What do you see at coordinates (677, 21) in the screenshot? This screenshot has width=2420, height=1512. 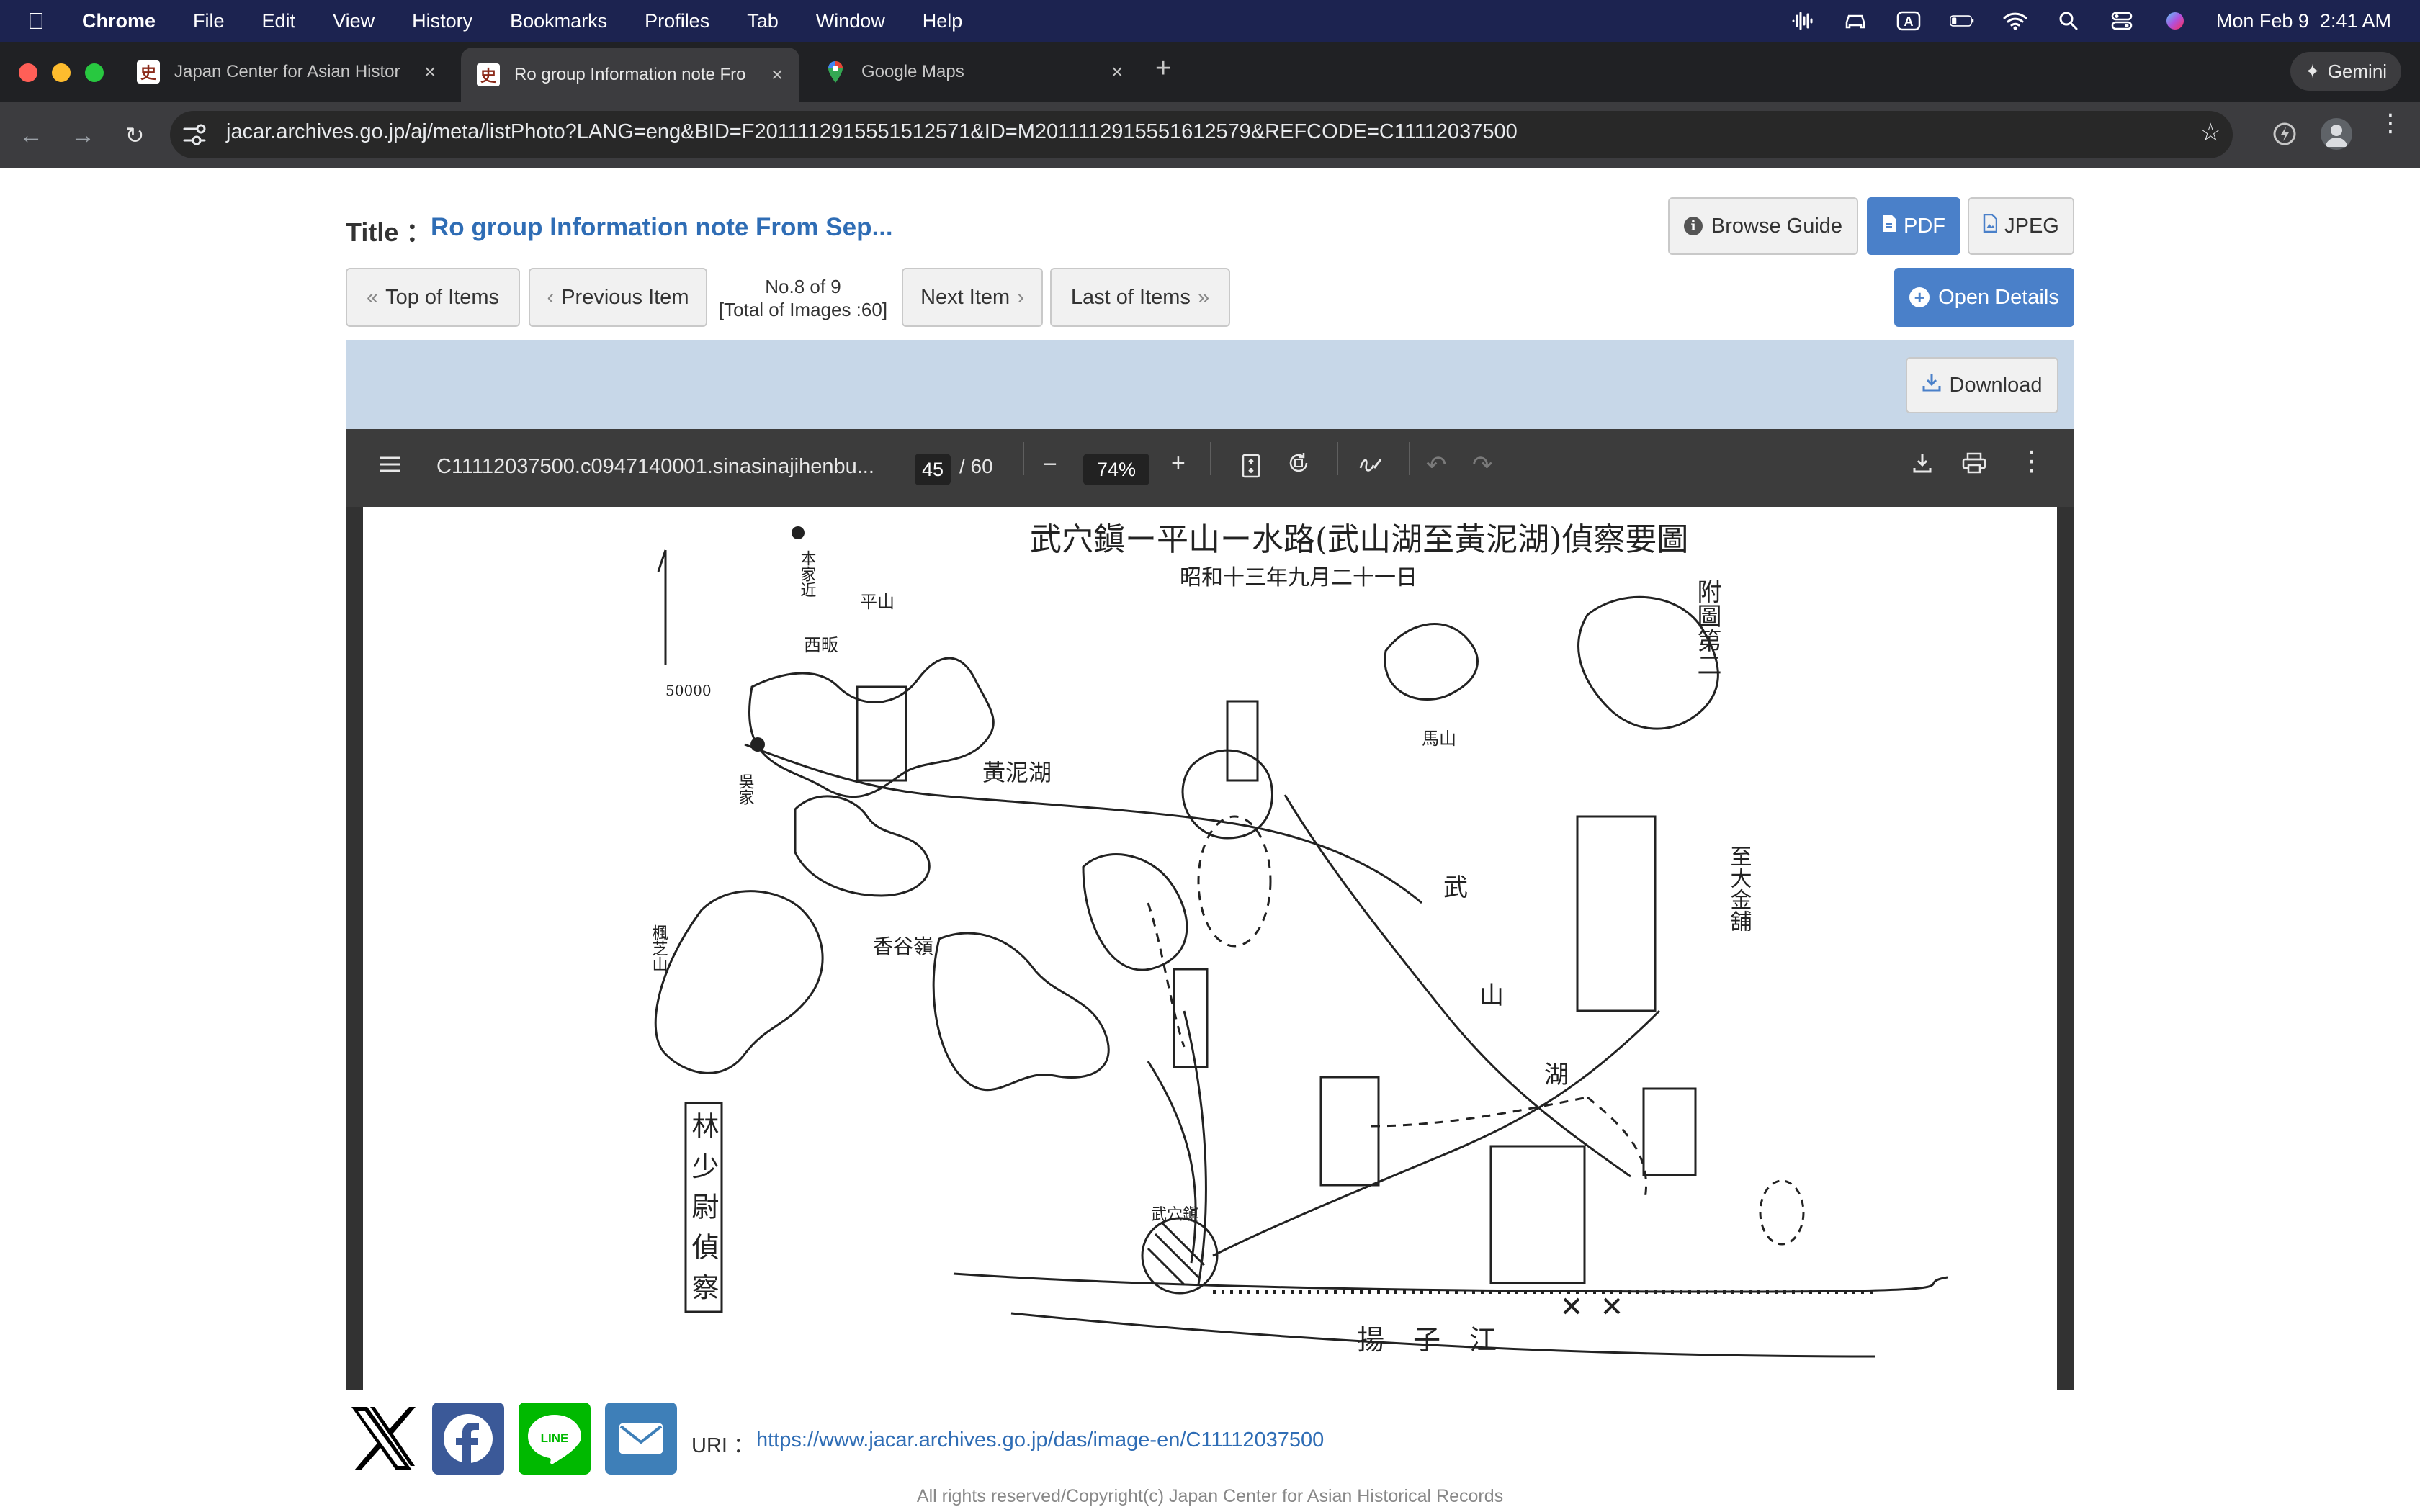 I see `menu-profiles: Profiles` at bounding box center [677, 21].